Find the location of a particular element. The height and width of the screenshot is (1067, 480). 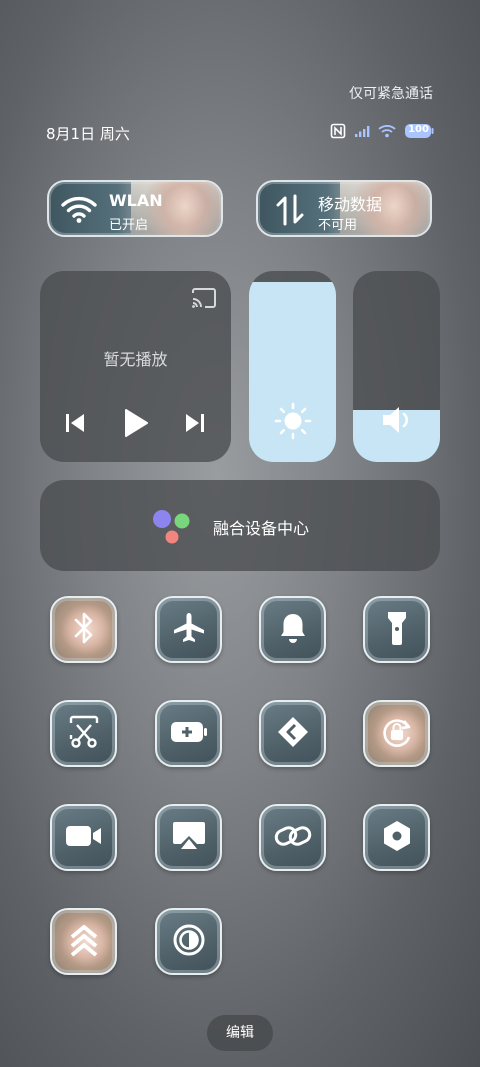

speaker-icon is located at coordinates (396, 422).